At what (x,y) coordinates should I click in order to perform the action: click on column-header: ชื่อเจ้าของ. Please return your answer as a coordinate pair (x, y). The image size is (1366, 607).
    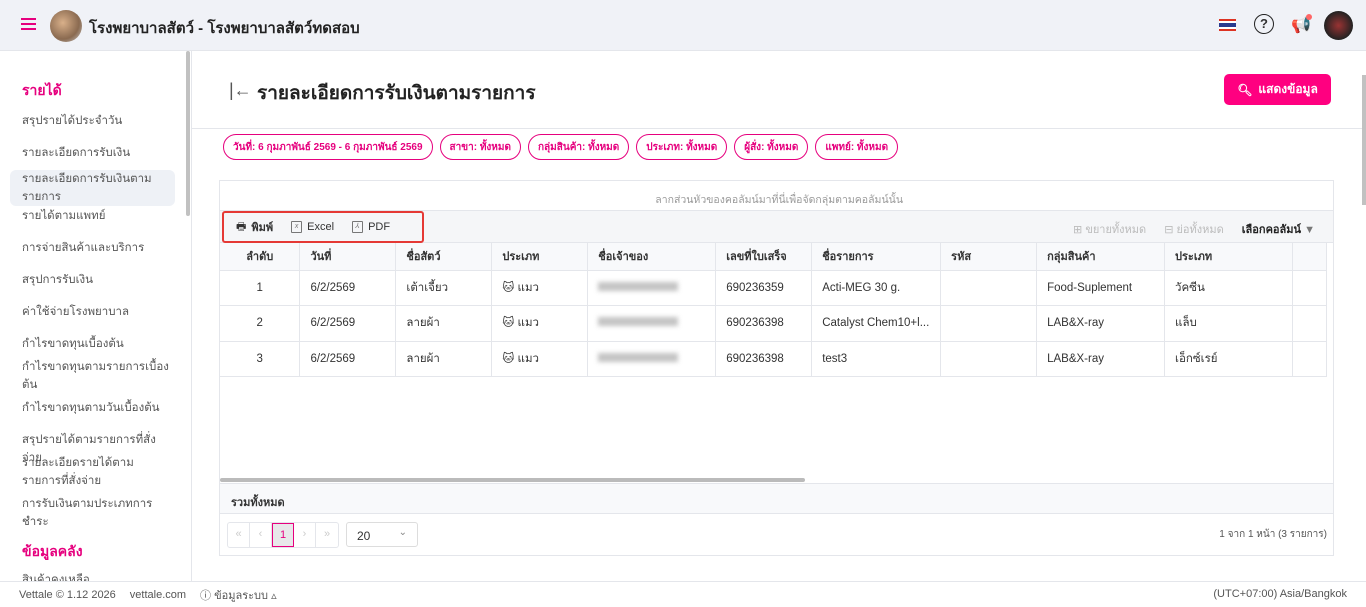
    Looking at the image, I should click on (652, 257).